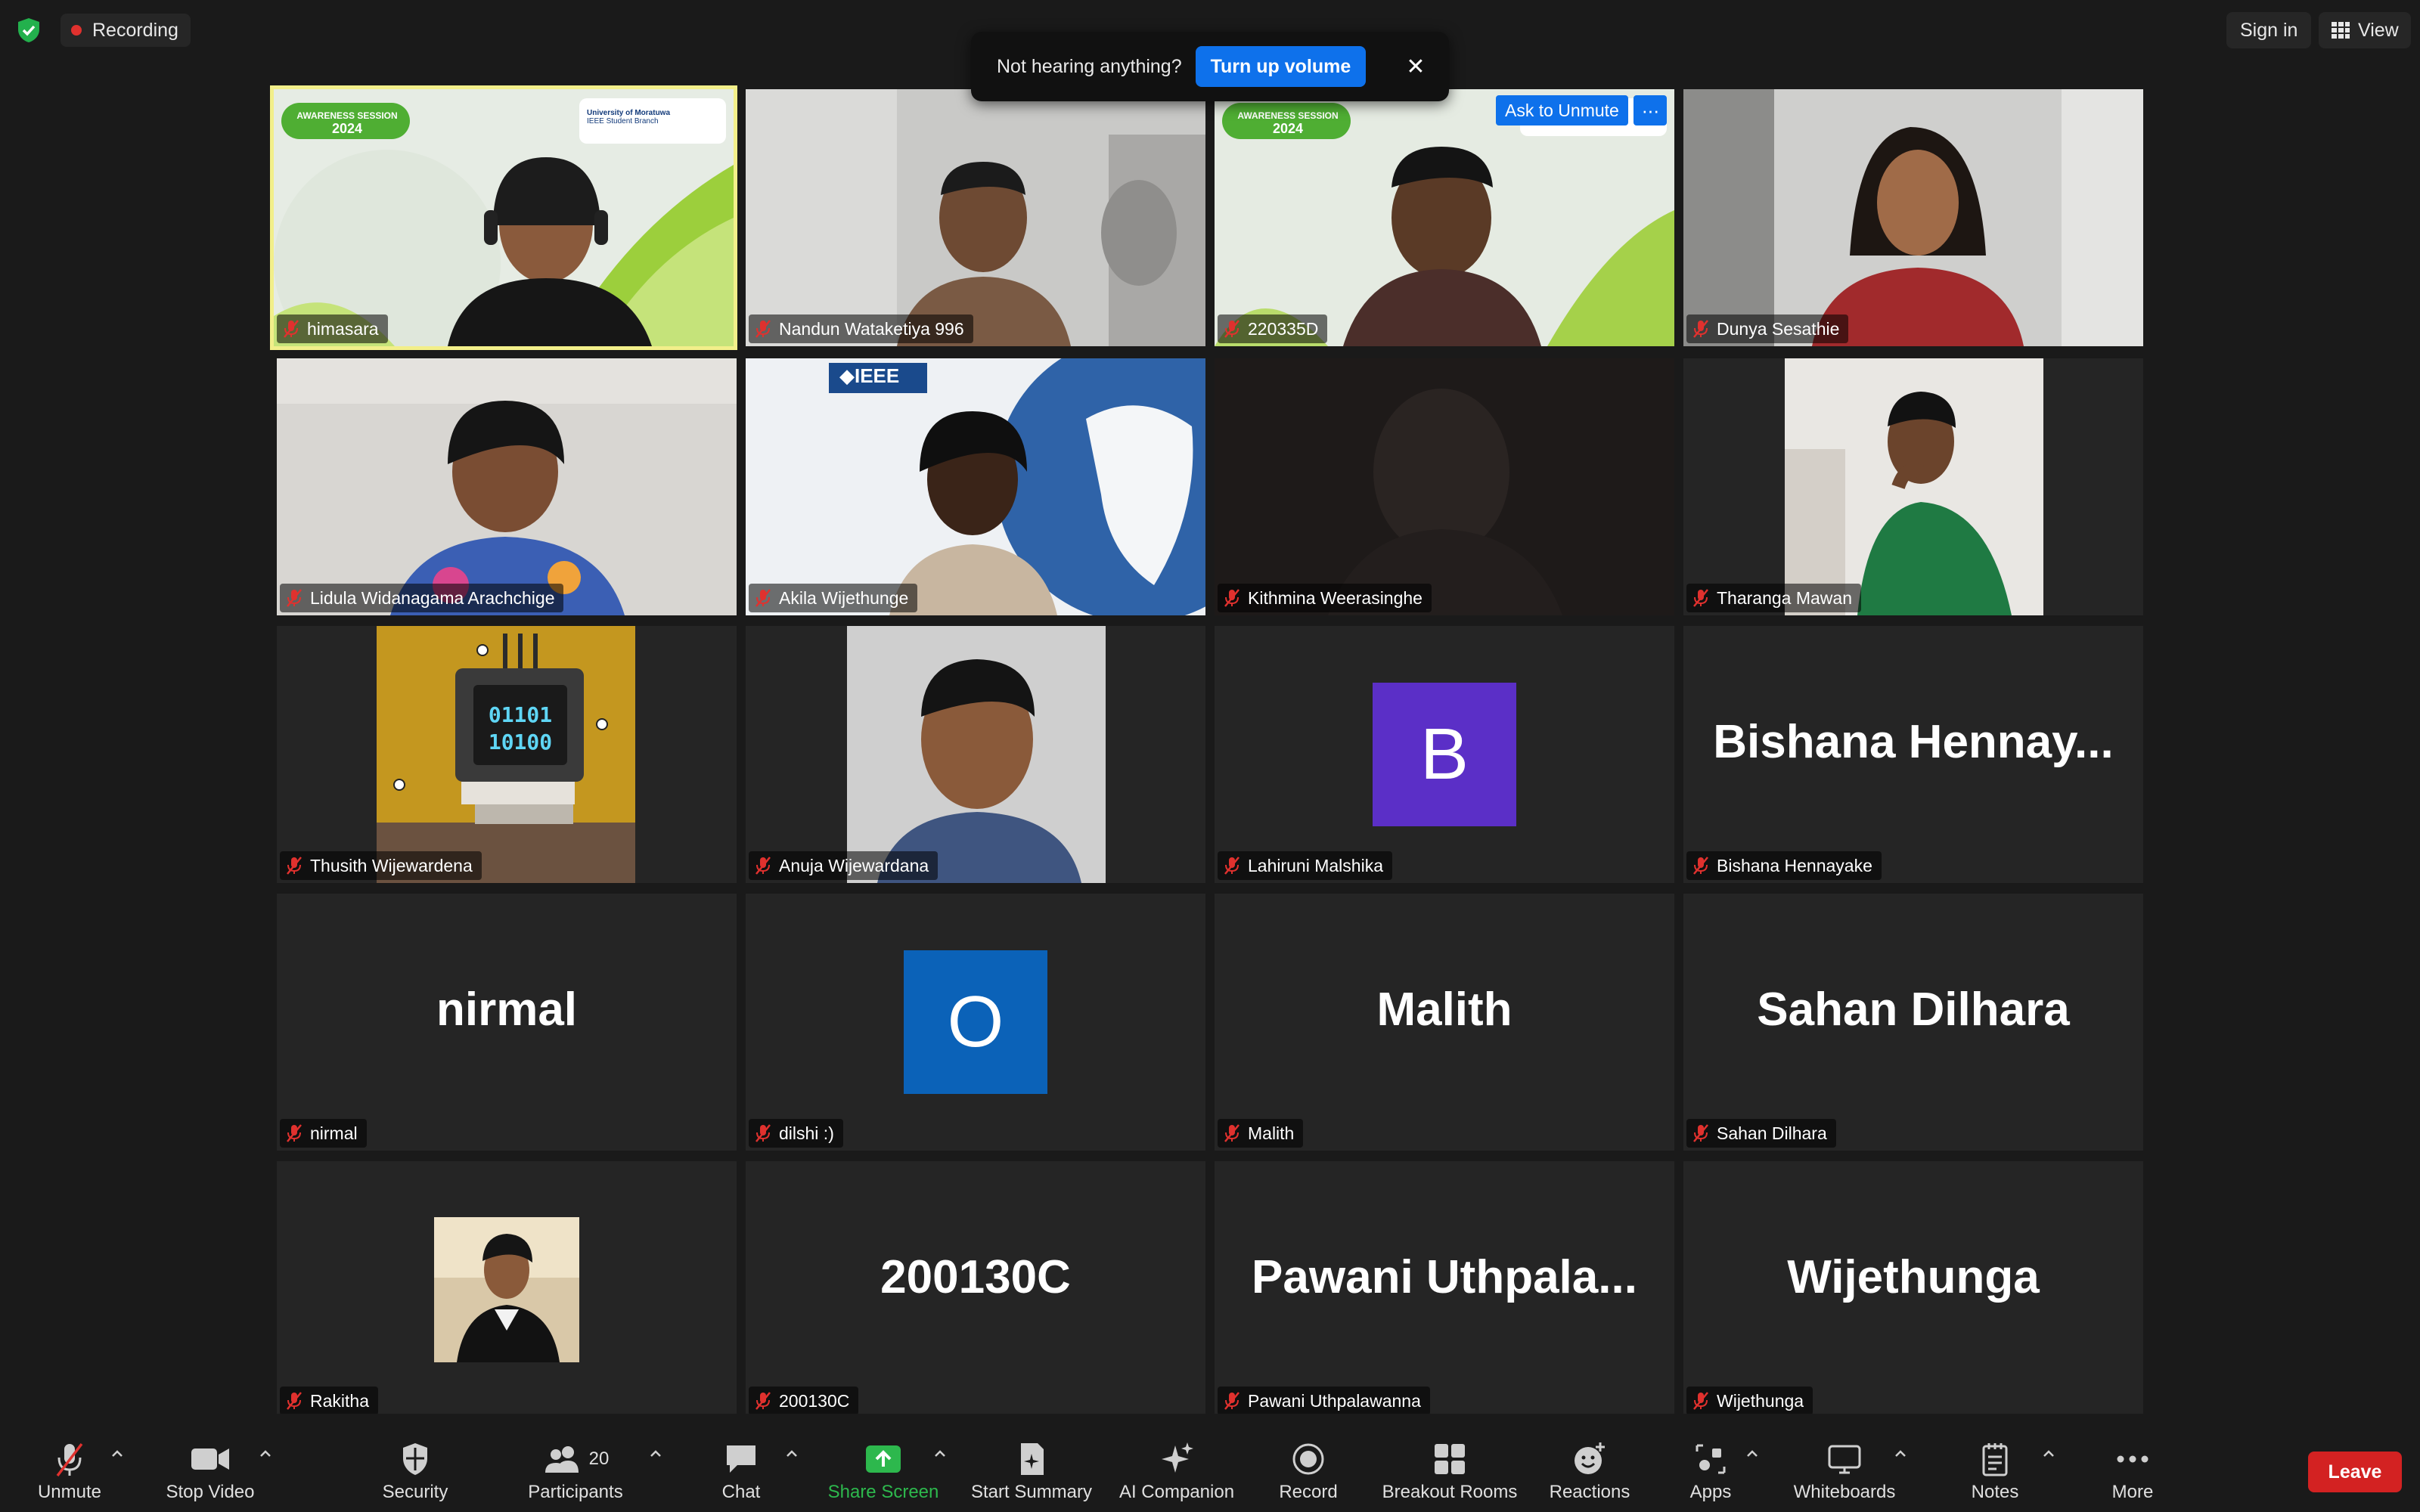 This screenshot has width=2420, height=1512. What do you see at coordinates (1444, 1010) in the screenshot?
I see `participant-display-name: Malith` at bounding box center [1444, 1010].